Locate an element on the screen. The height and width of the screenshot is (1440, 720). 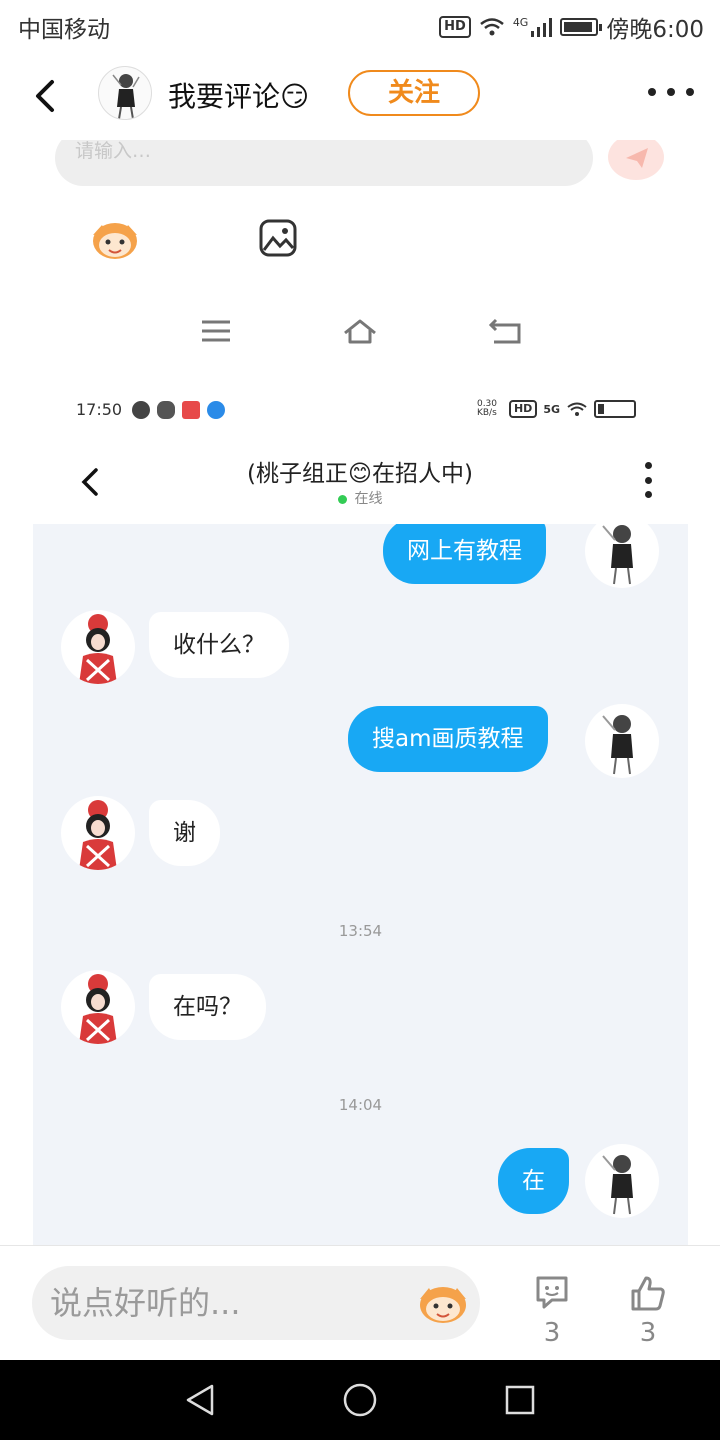
app-header: 我要评论😏 关注 is located at coordinates (360, 95).